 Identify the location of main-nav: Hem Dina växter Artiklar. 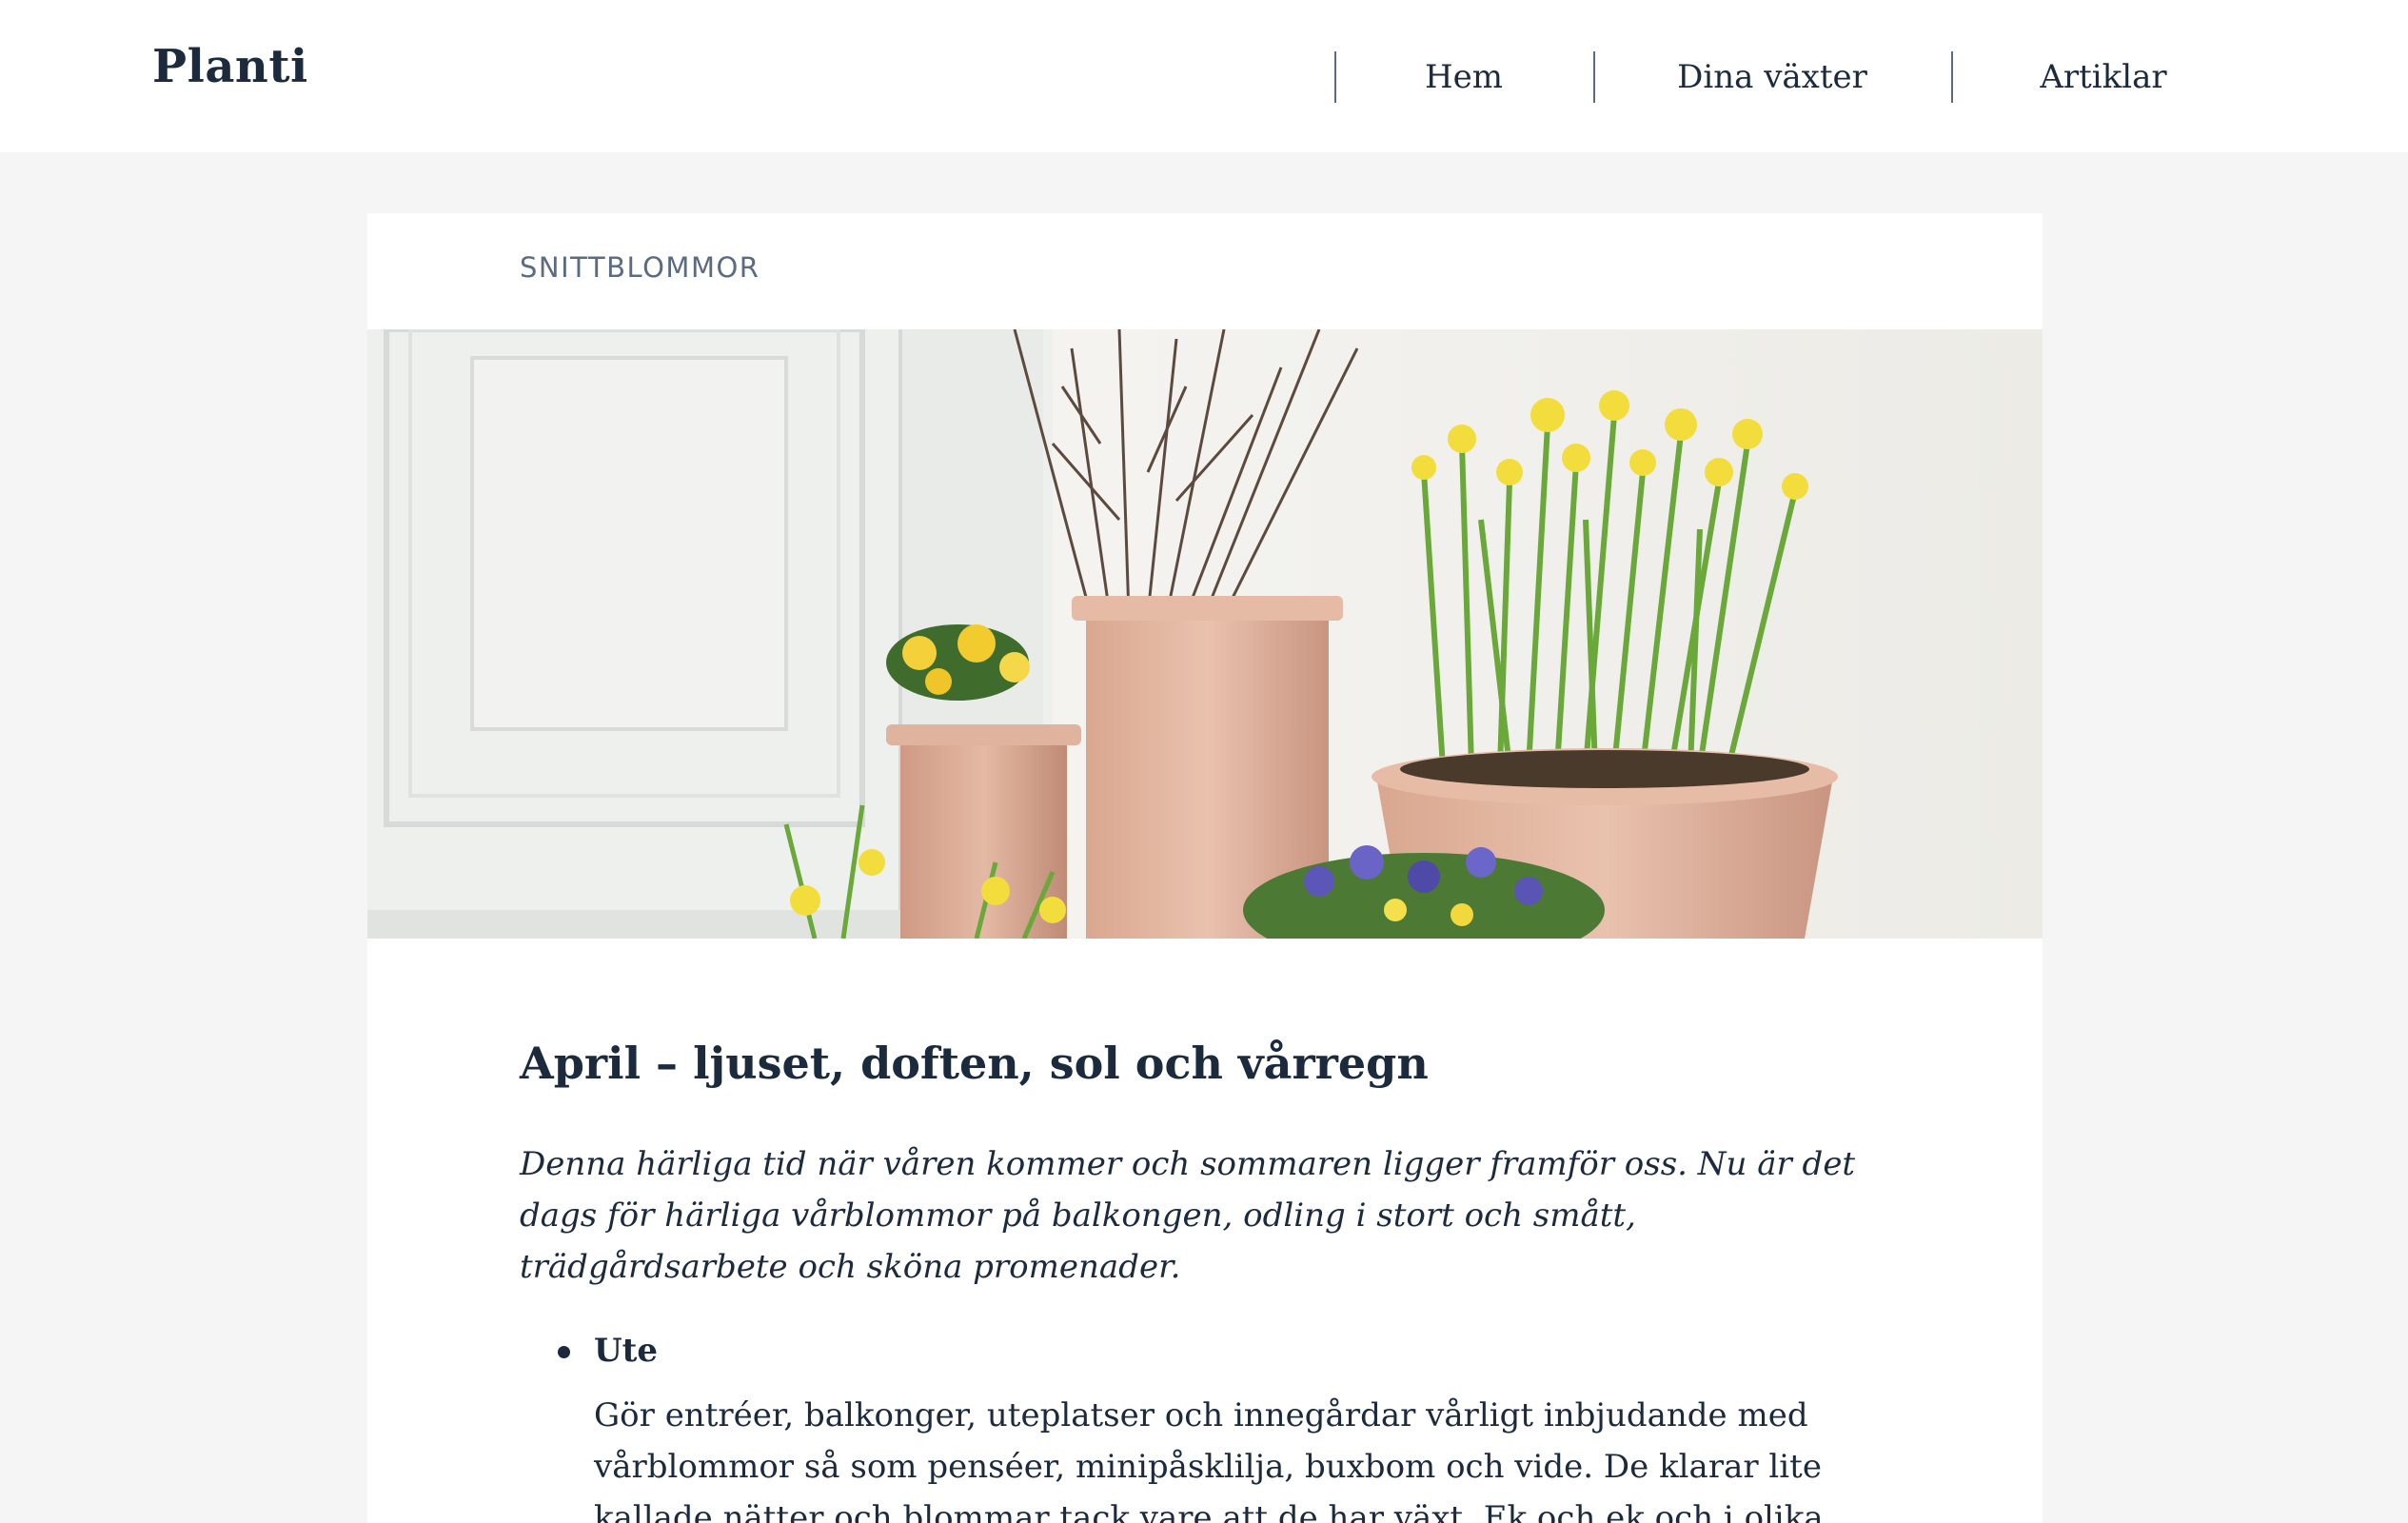
(1795, 77).